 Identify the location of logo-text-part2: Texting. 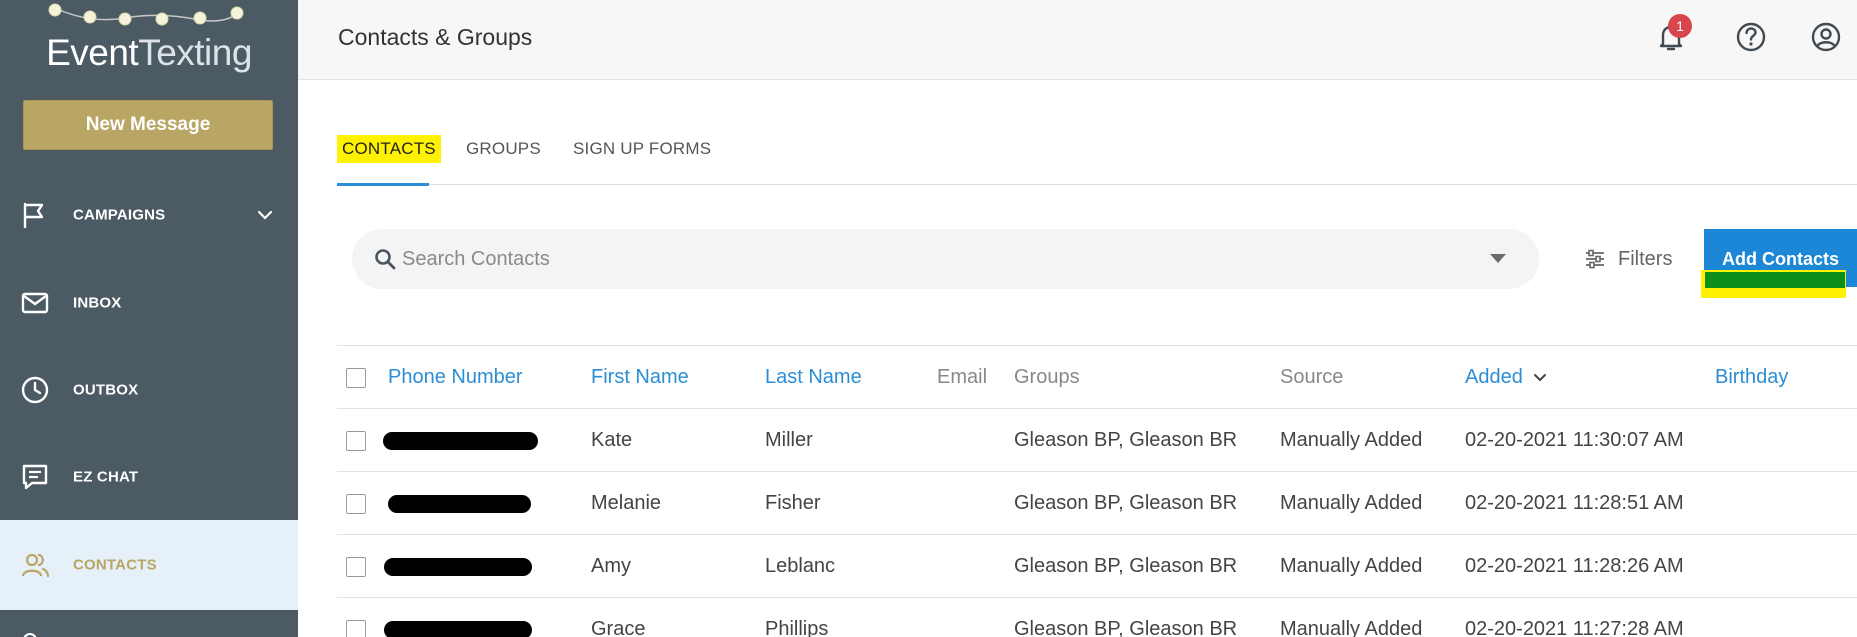
(195, 52).